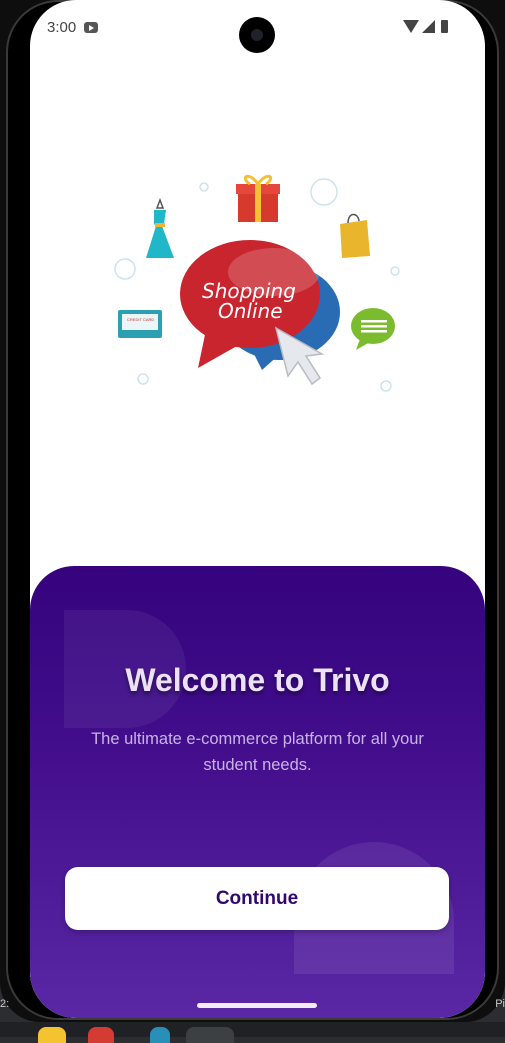  Describe the element at coordinates (257, 680) in the screenshot. I see `welcome-title: Welcome to Trivo` at that location.